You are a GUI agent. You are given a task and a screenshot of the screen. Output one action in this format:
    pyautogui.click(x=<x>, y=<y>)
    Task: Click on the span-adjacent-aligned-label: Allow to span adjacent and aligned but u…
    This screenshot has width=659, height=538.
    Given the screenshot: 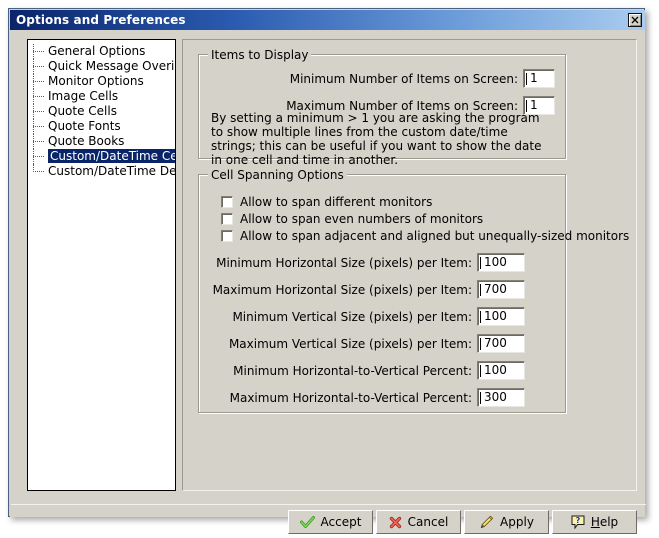 What is the action you would take?
    pyautogui.click(x=435, y=236)
    